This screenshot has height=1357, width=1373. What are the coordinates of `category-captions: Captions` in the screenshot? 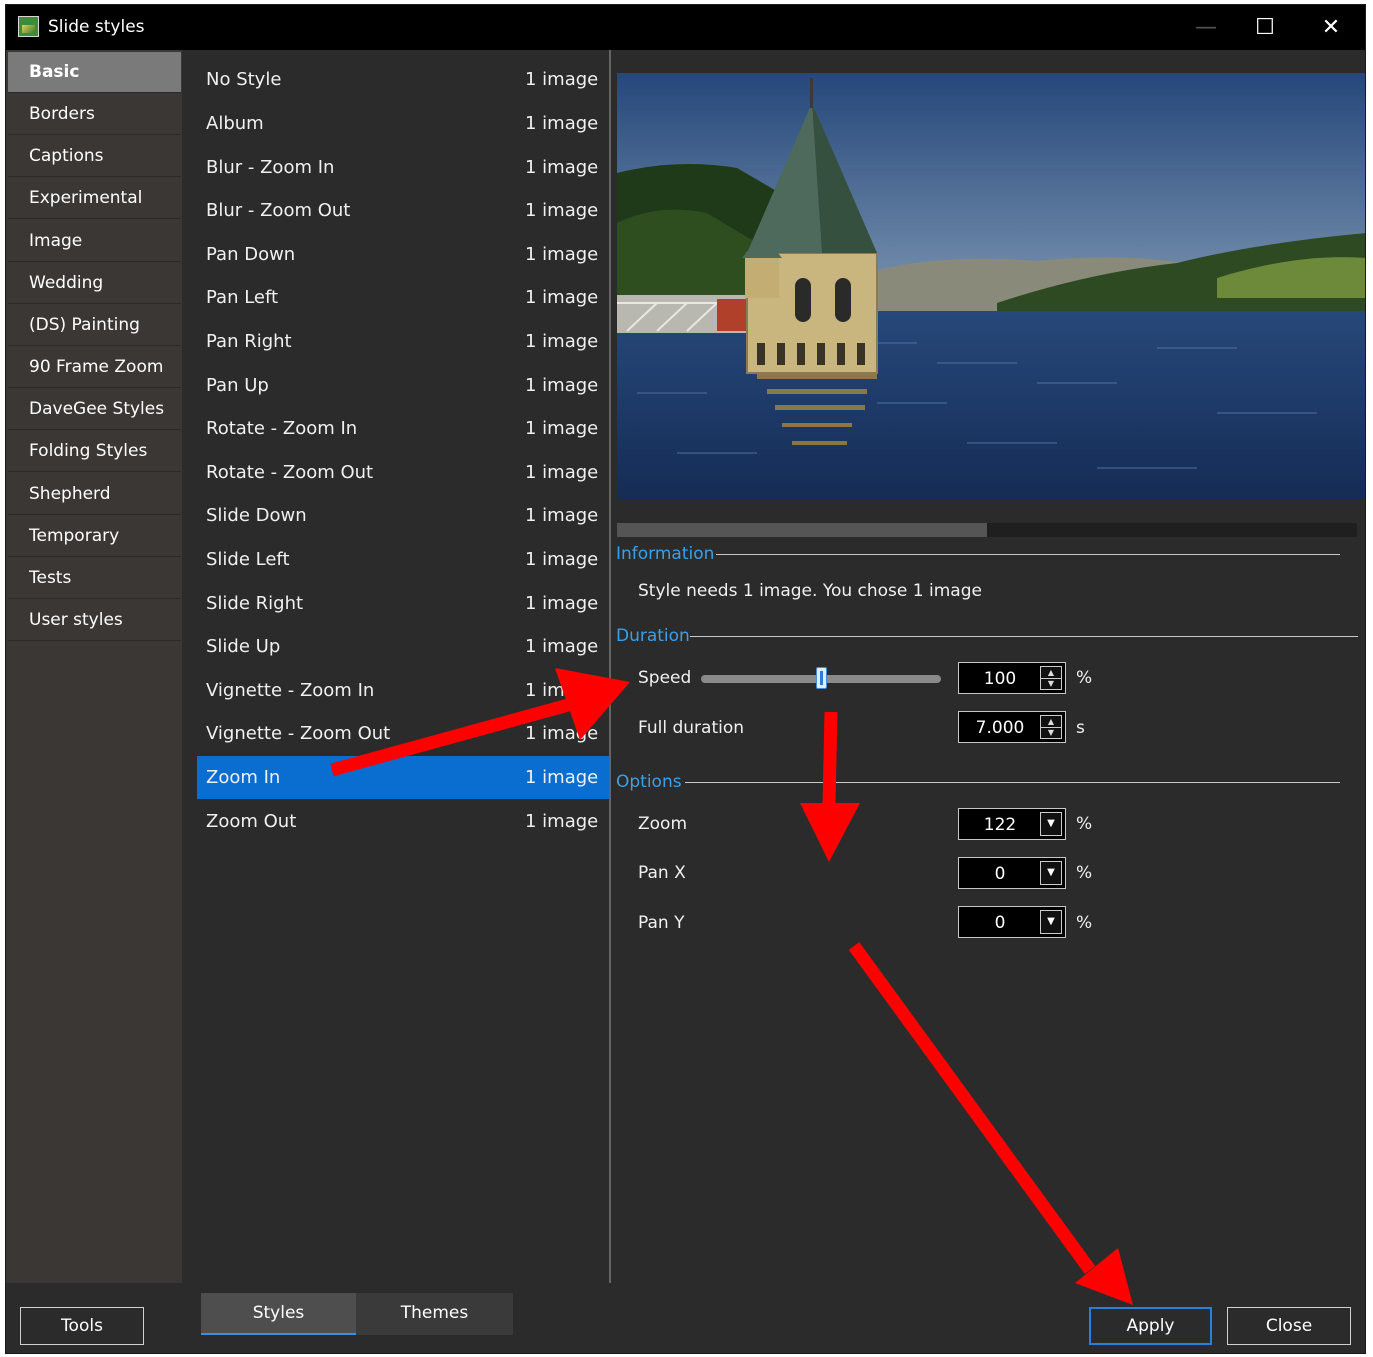 It's located at (94, 156).